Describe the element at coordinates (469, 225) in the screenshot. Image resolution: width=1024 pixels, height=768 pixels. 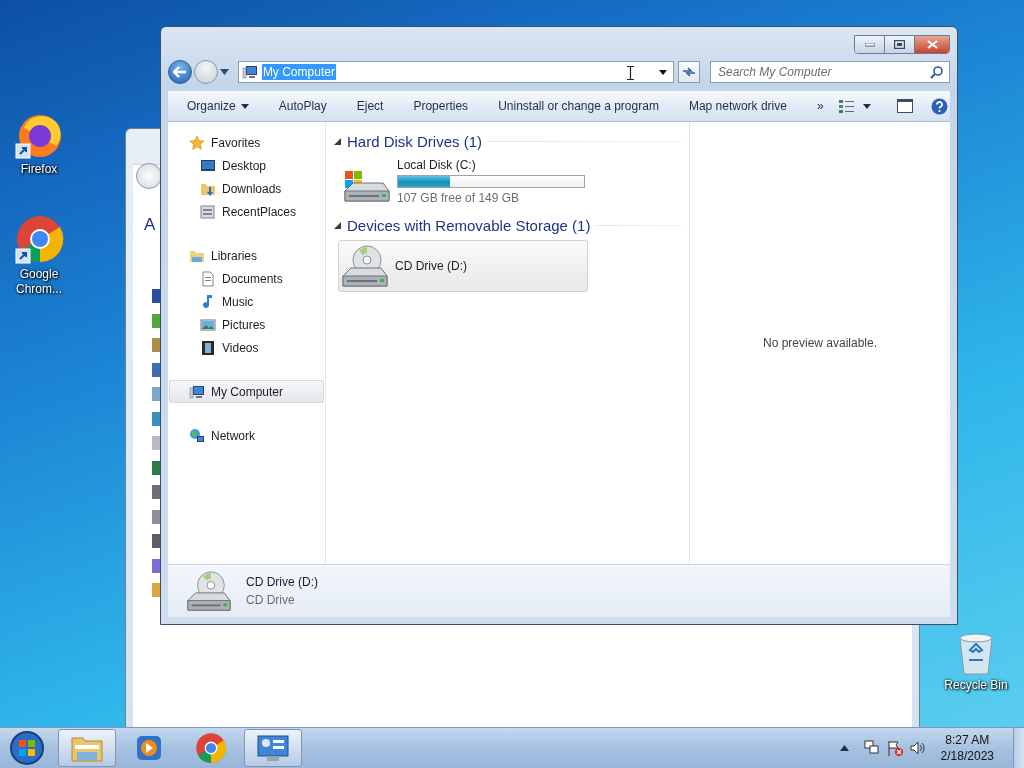
I see `group-header: Devices with Removable Storage (1)` at that location.